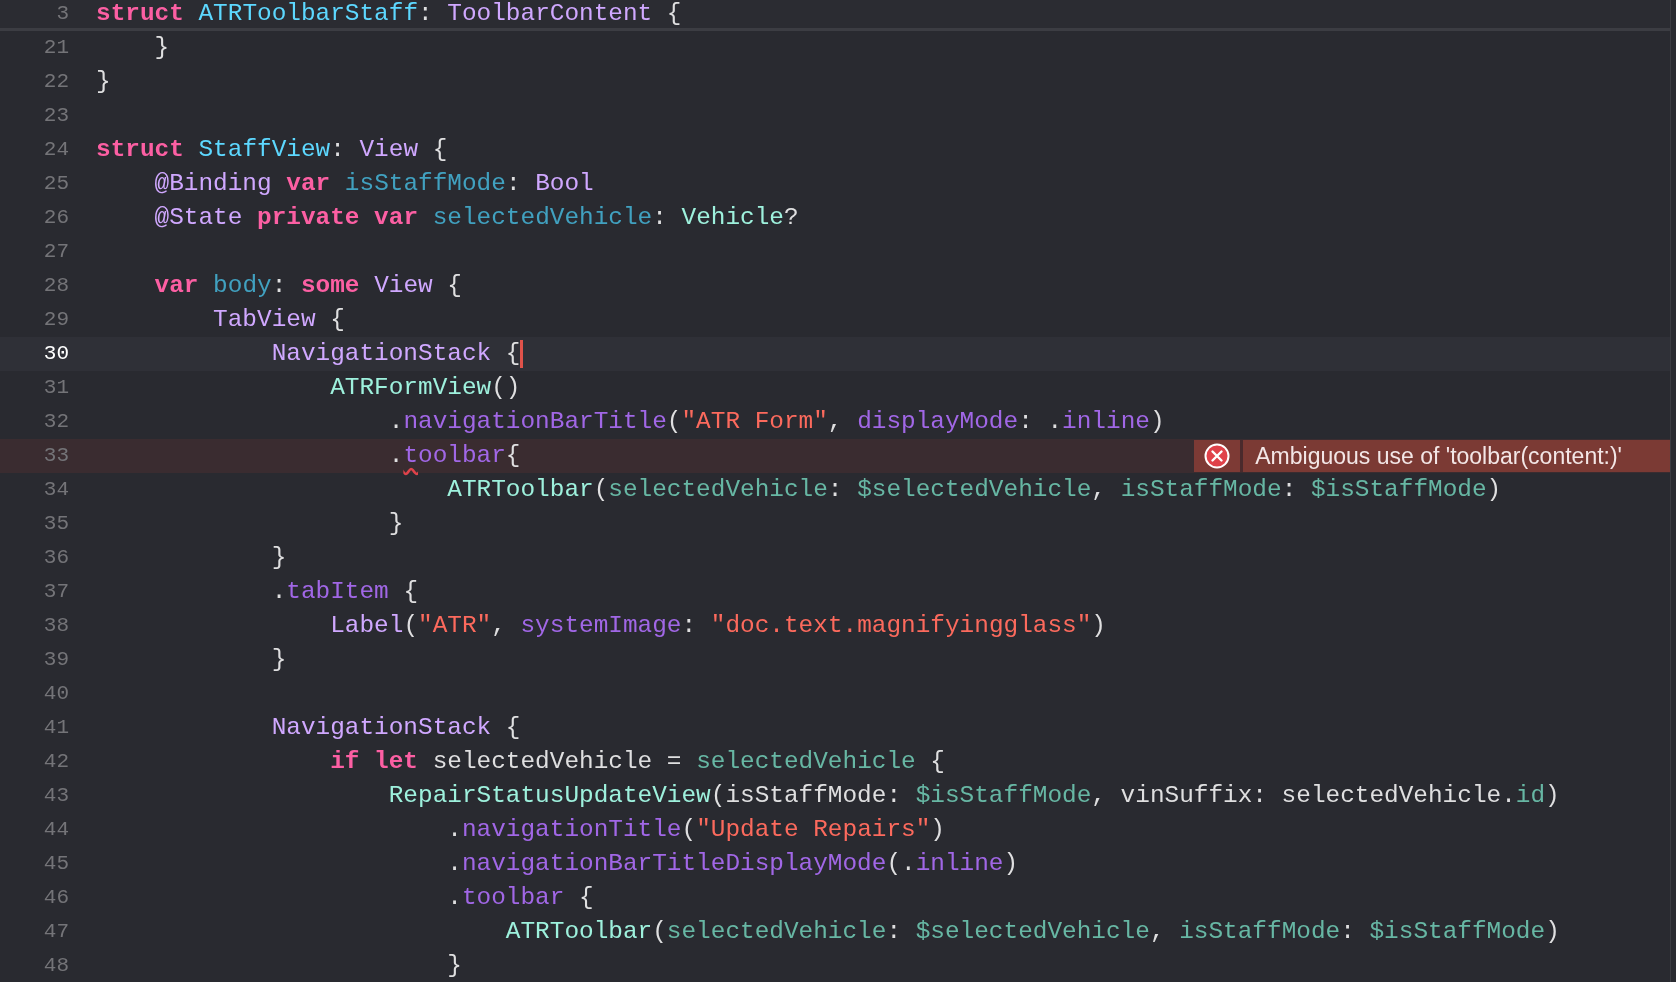 Image resolution: width=1676 pixels, height=982 pixels. Describe the element at coordinates (520, 898) in the screenshot. I see `code-line: .toolbar {` at that location.